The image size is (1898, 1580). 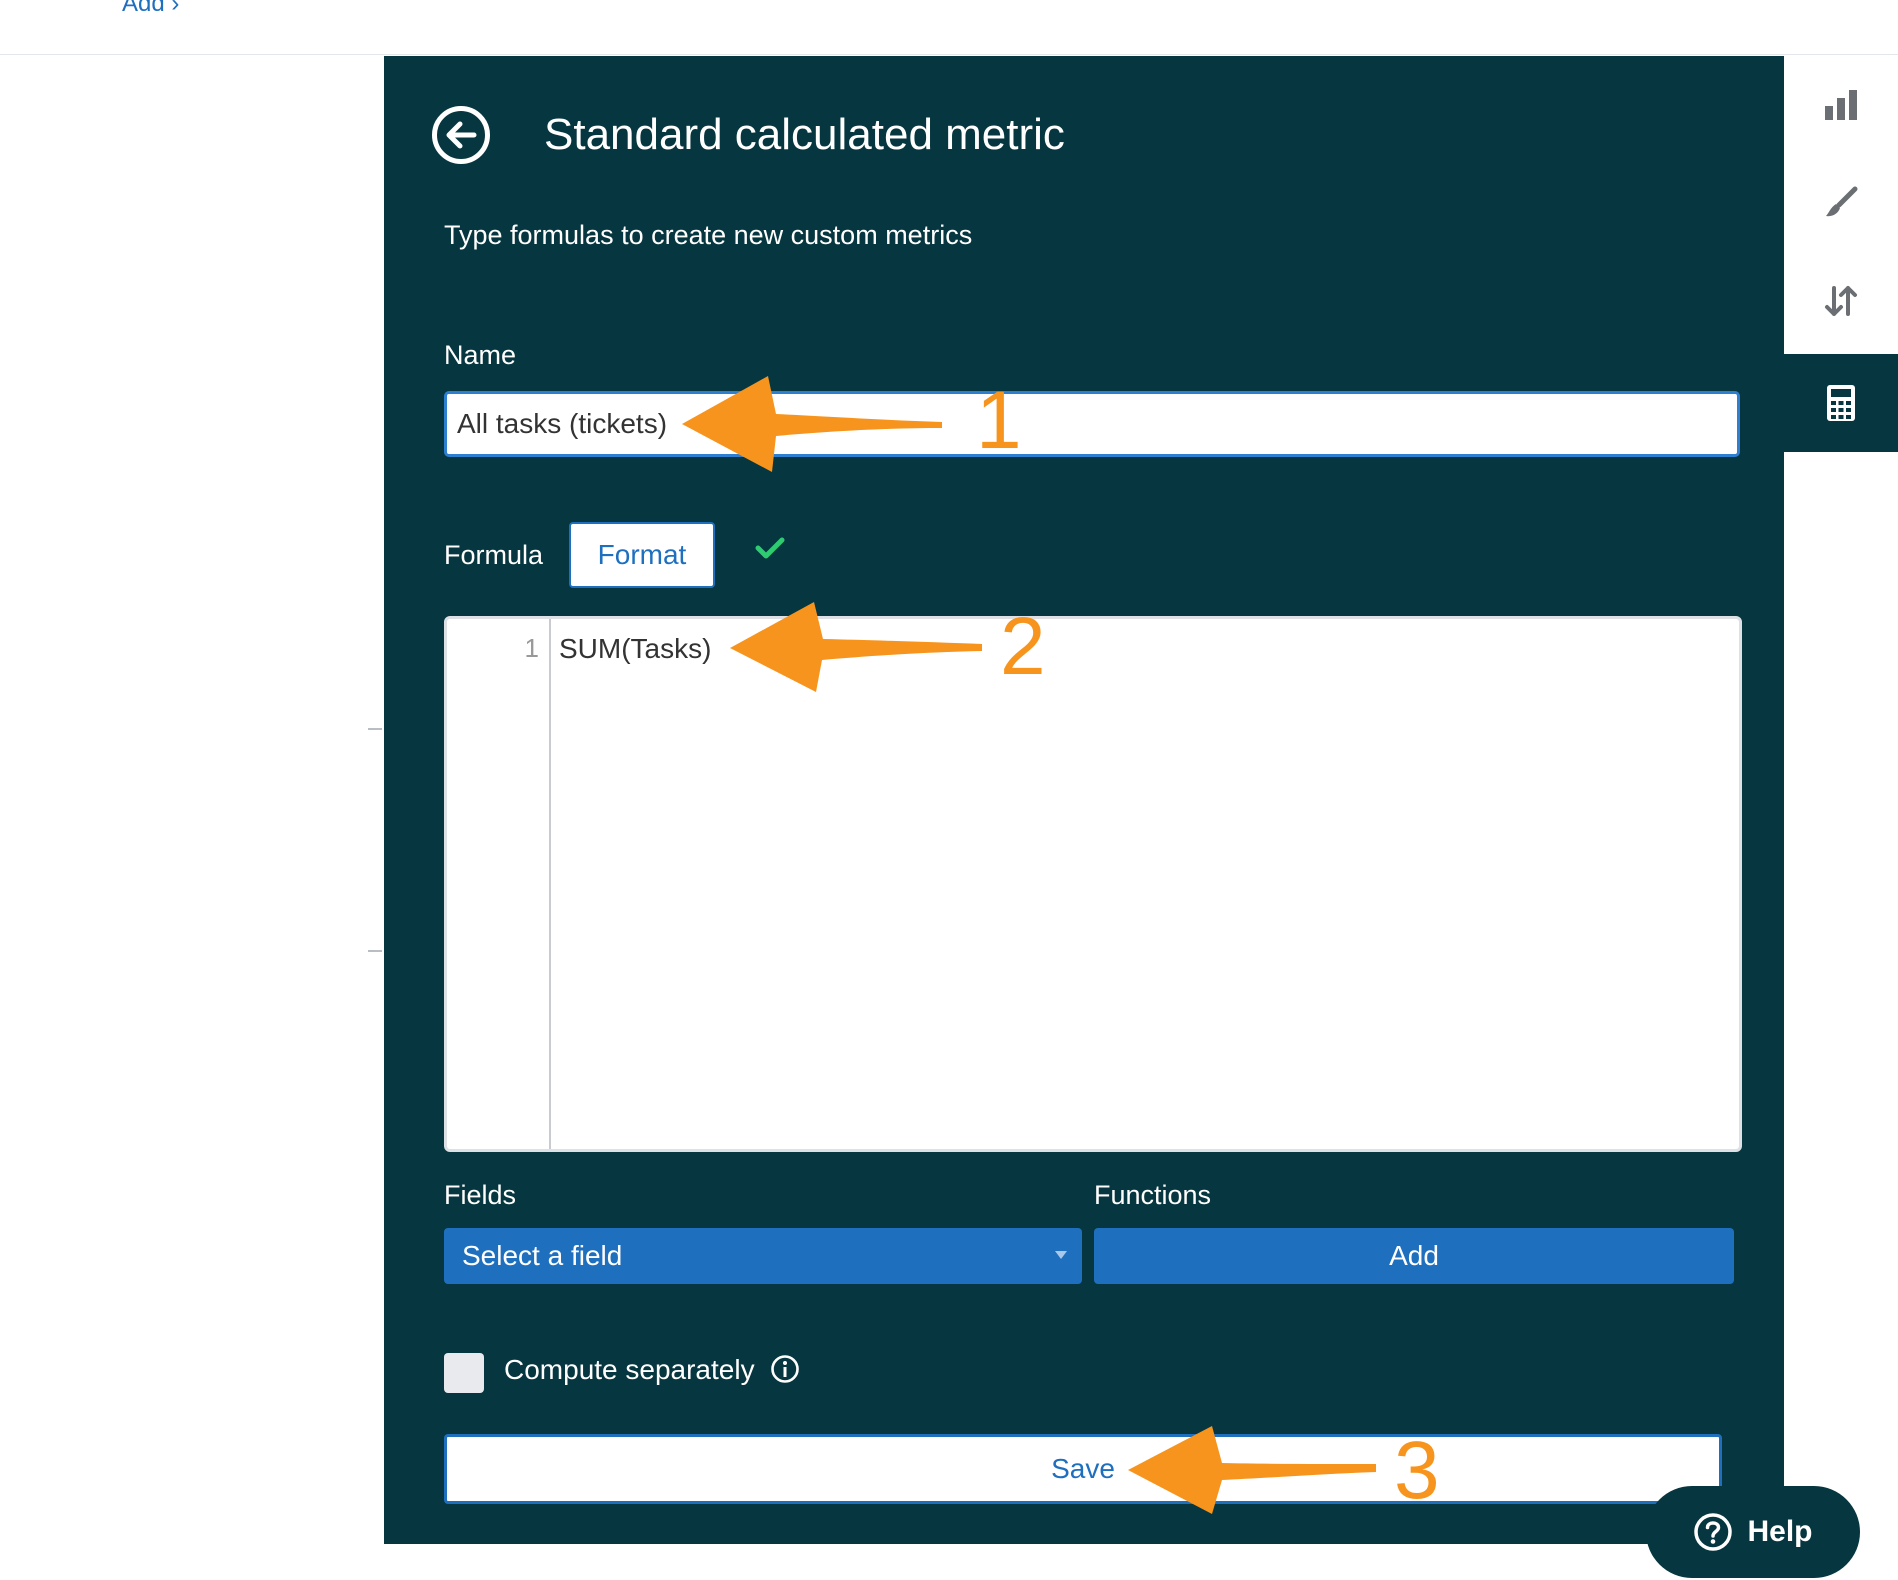 I want to click on help-label: Help, so click(x=1780, y=1531).